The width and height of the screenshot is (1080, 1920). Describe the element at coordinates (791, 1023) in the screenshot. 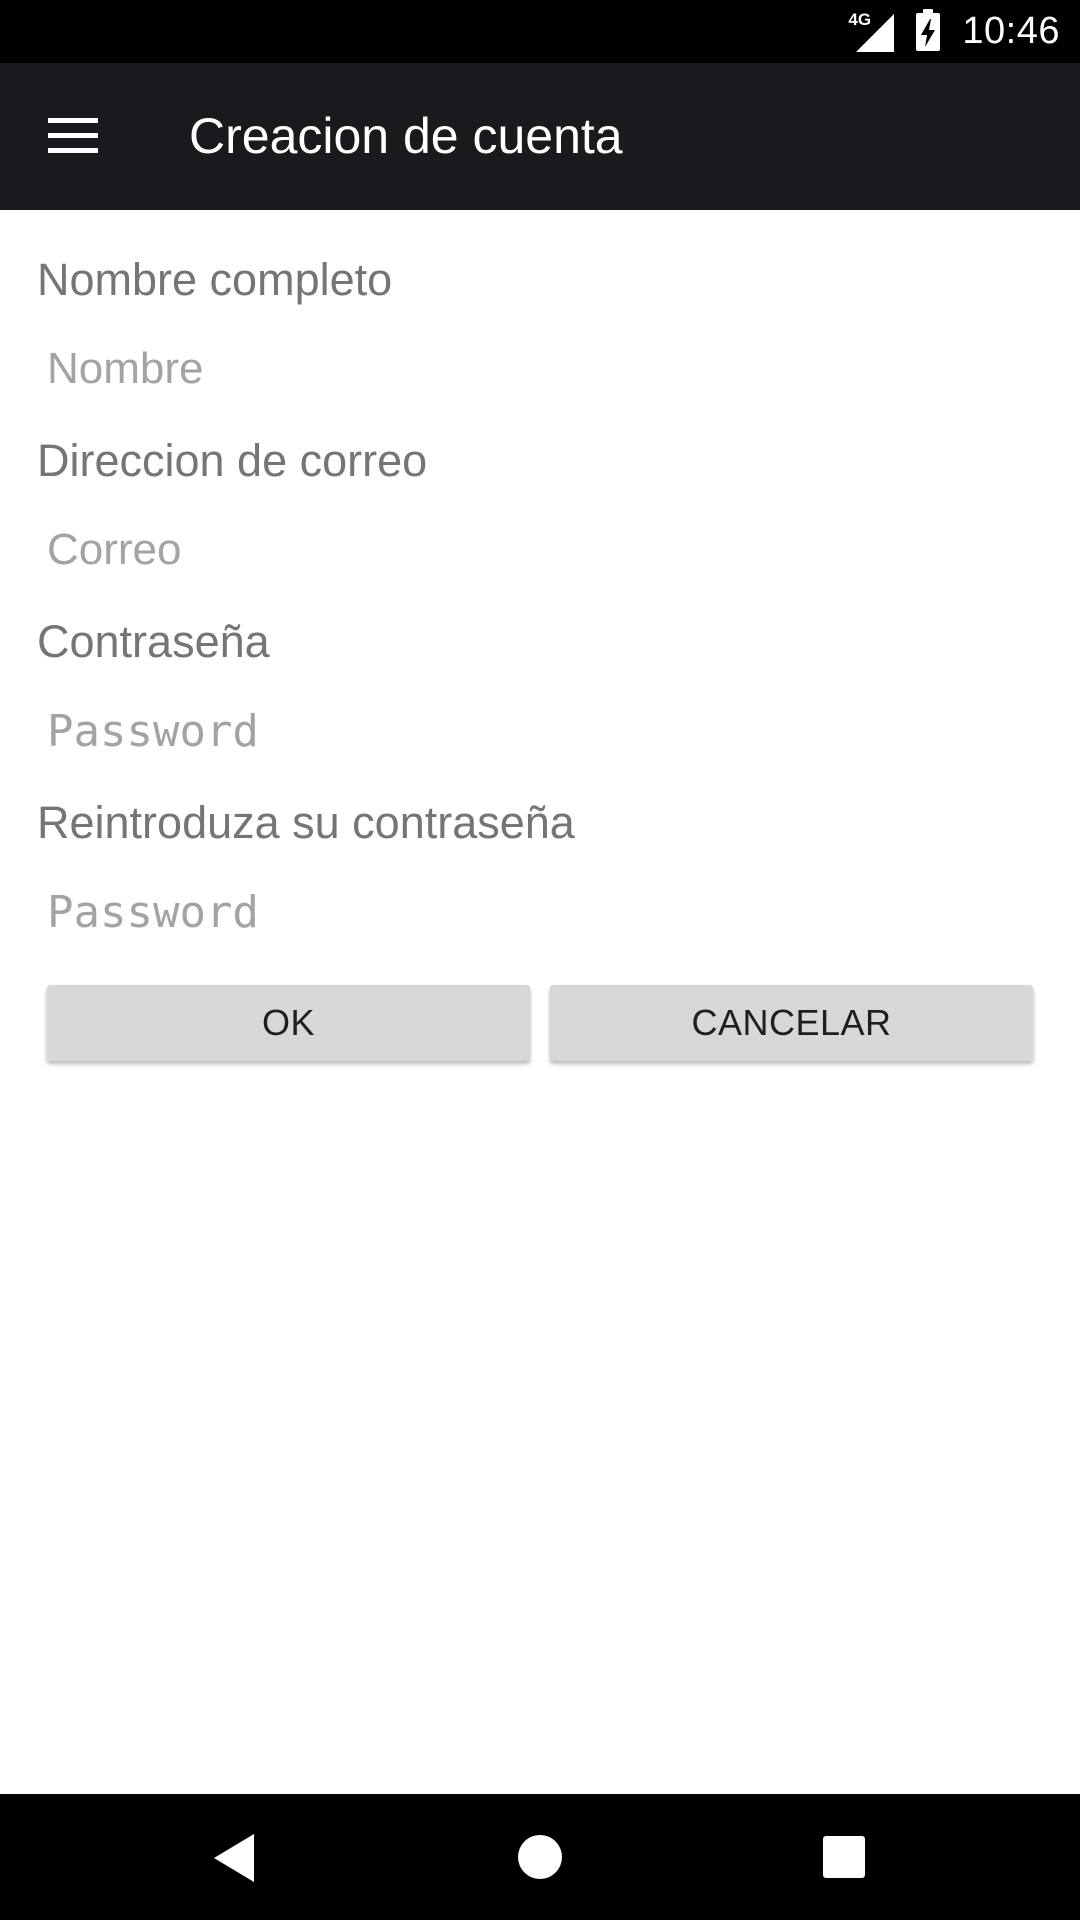

I see `cancel-button: CANCELAR` at that location.